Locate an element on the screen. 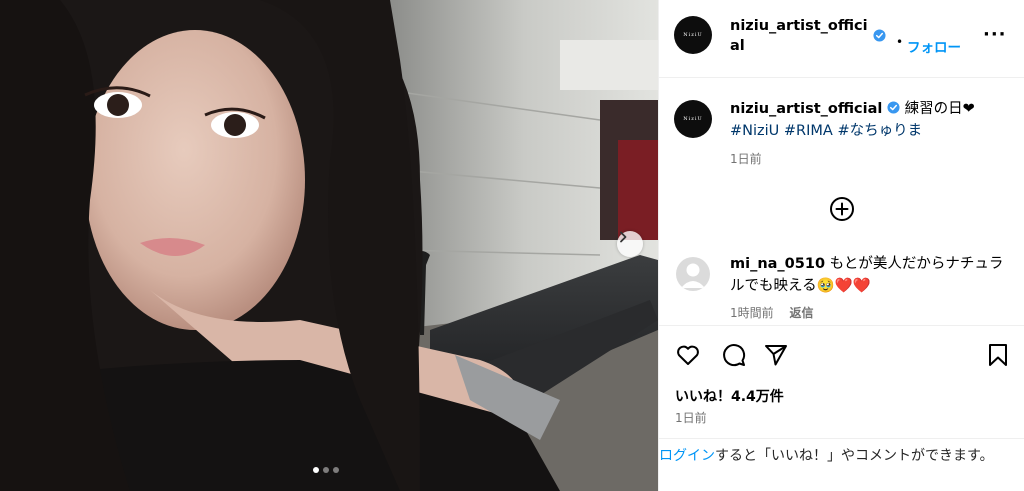 The height and width of the screenshot is (491, 1024). login-prompt: ログインすると「いいね！」やコメントができます。 is located at coordinates (841, 464).